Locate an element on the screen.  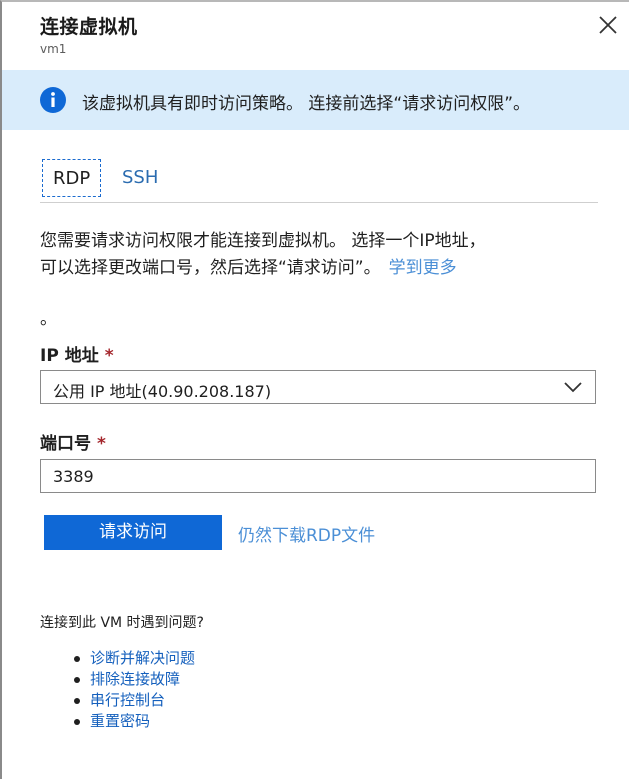
diagnose-link: 诊断并解决问题 is located at coordinates (142, 658).